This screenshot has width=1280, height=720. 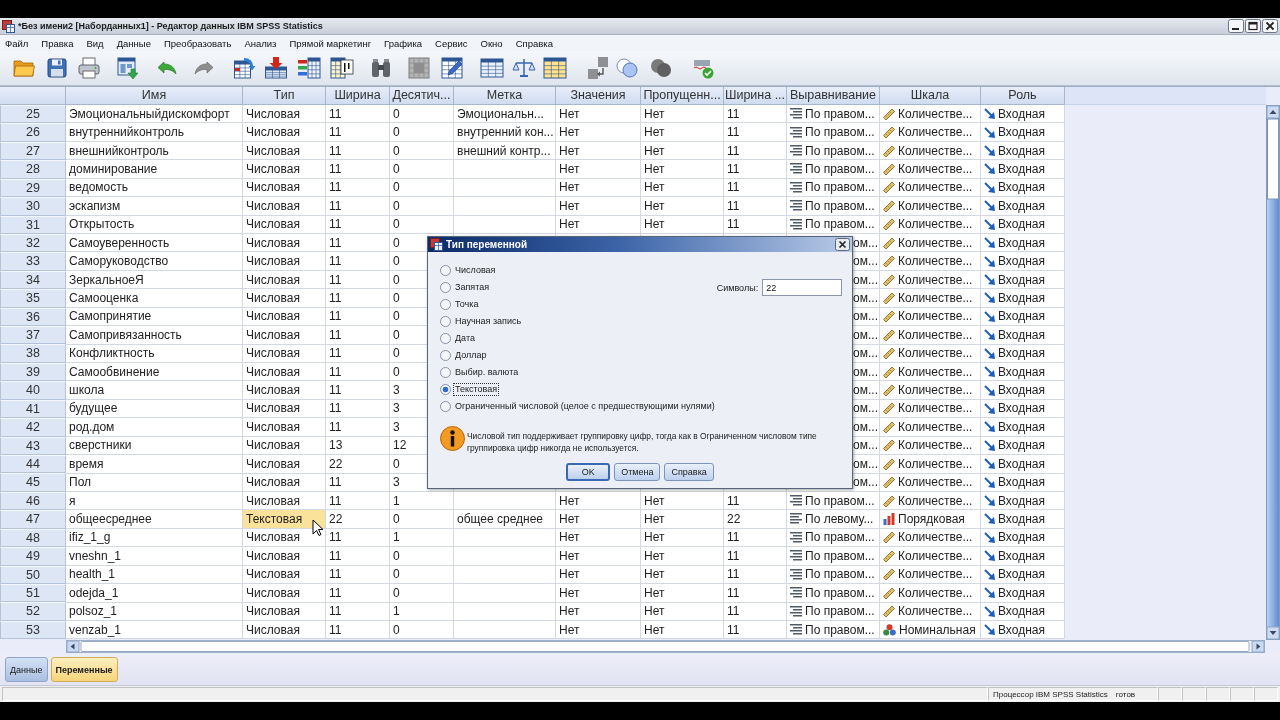 I want to click on row-number: 37, so click(x=33, y=335).